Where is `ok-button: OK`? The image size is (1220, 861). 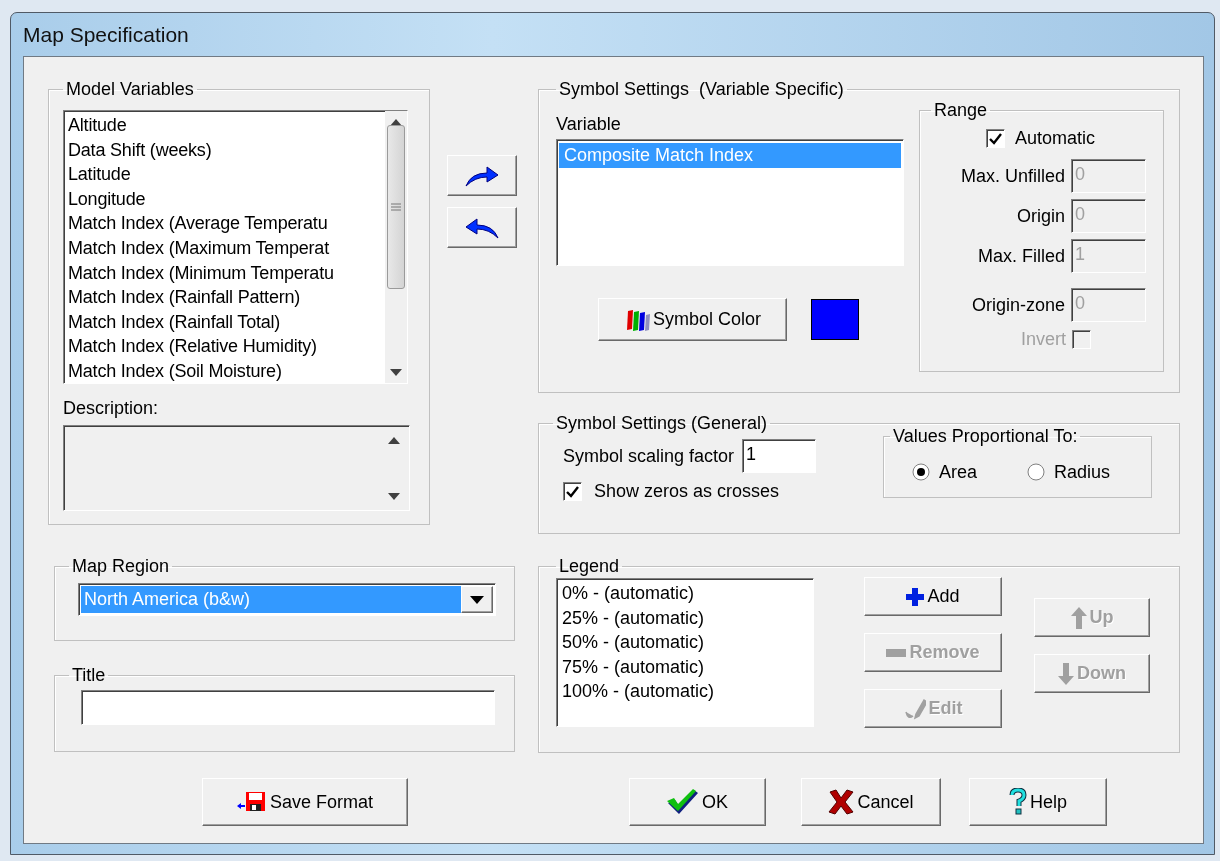 ok-button: OK is located at coordinates (697, 802).